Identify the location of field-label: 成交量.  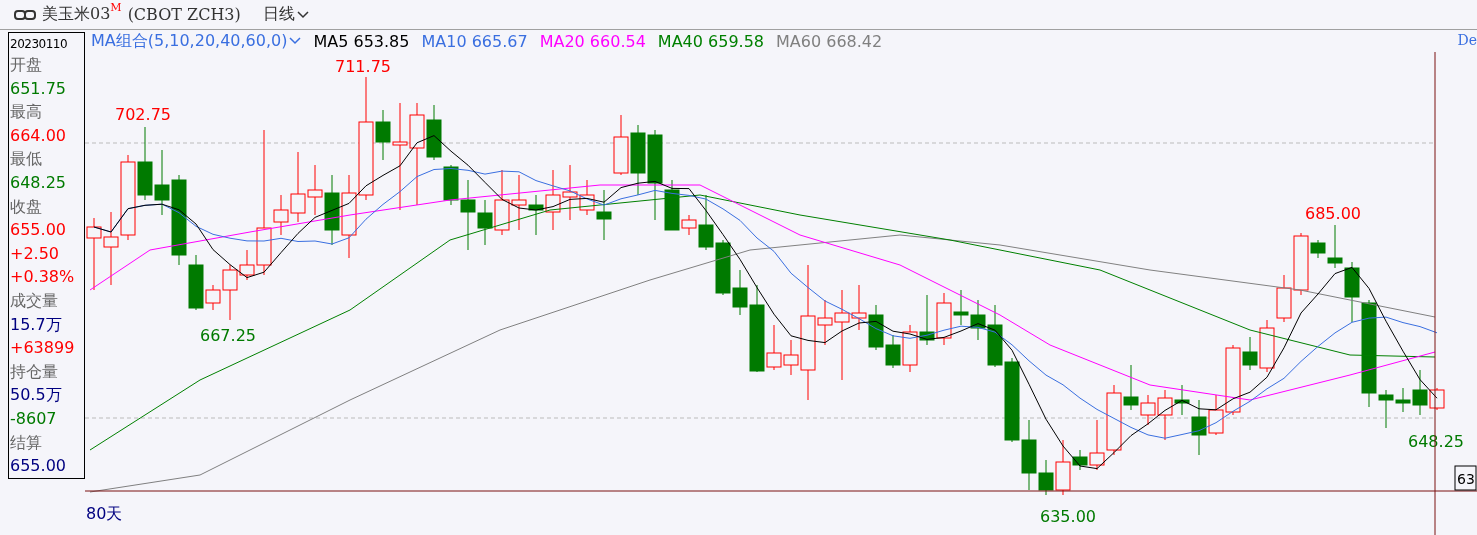
(34, 300).